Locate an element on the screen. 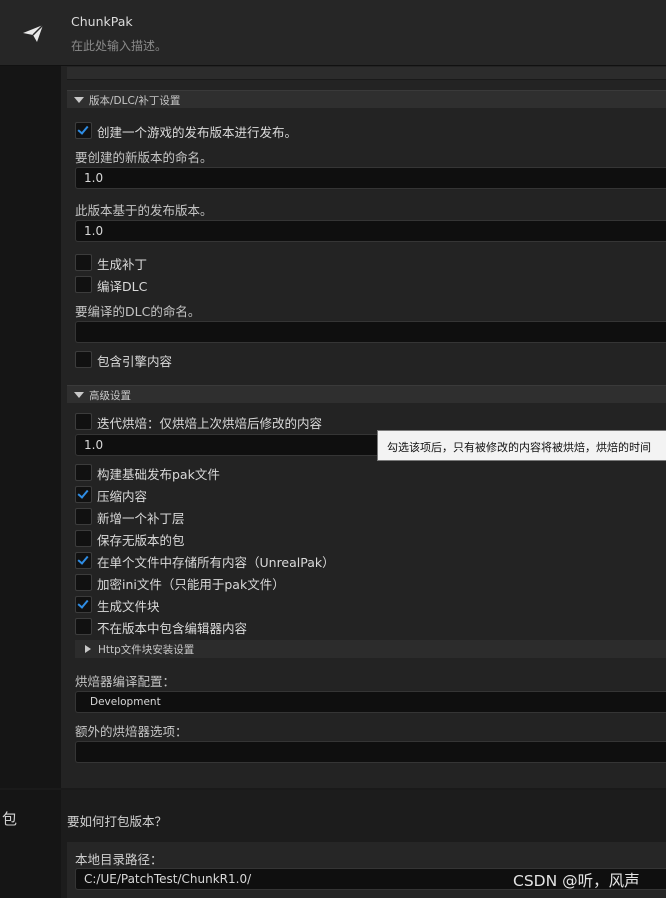 The height and width of the screenshot is (898, 666). local-dir-label: 本地目录路径： is located at coordinates (119, 859).